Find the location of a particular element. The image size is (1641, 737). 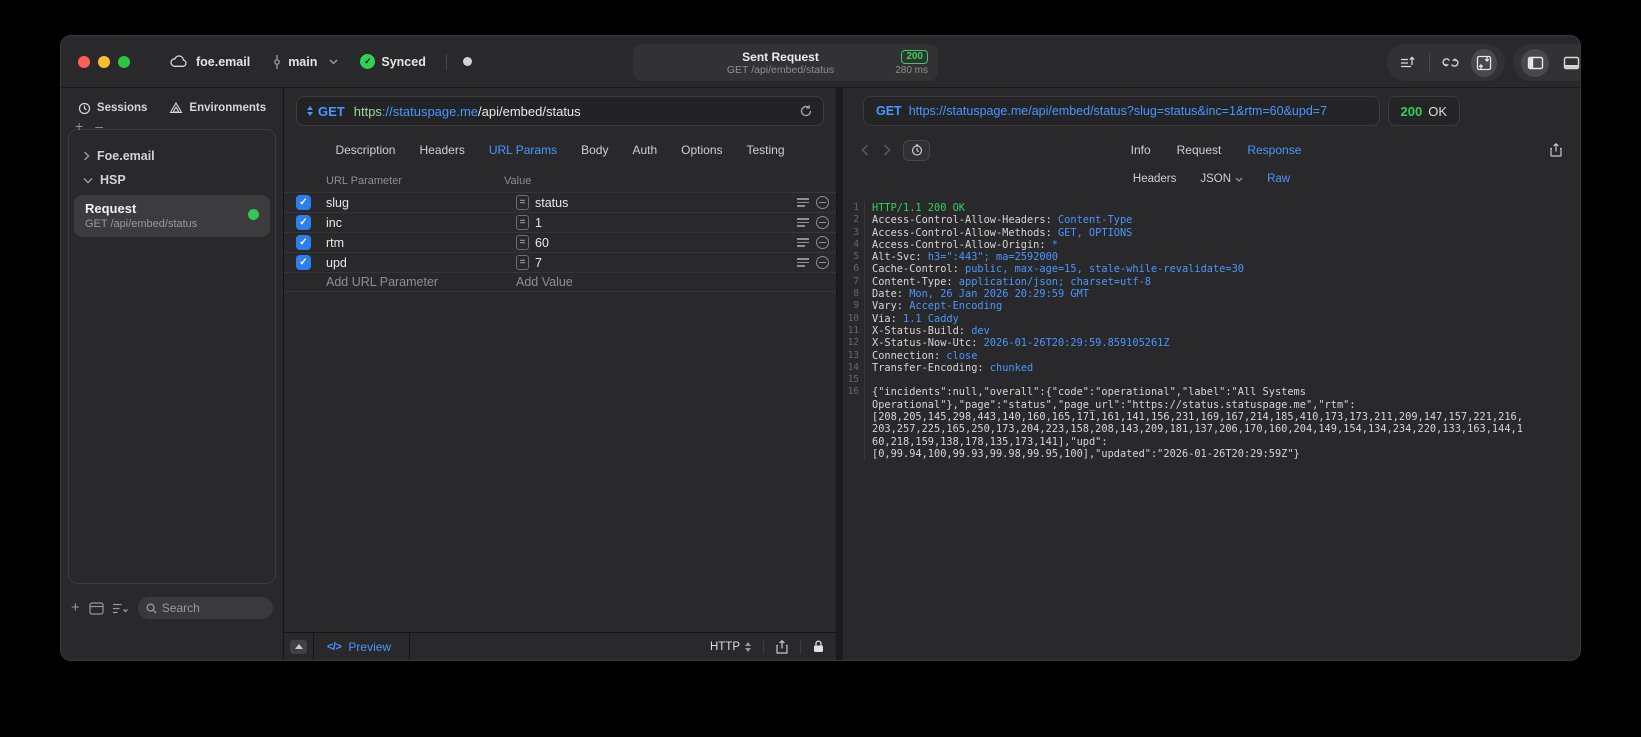

line-number: 12 is located at coordinates (854, 343).